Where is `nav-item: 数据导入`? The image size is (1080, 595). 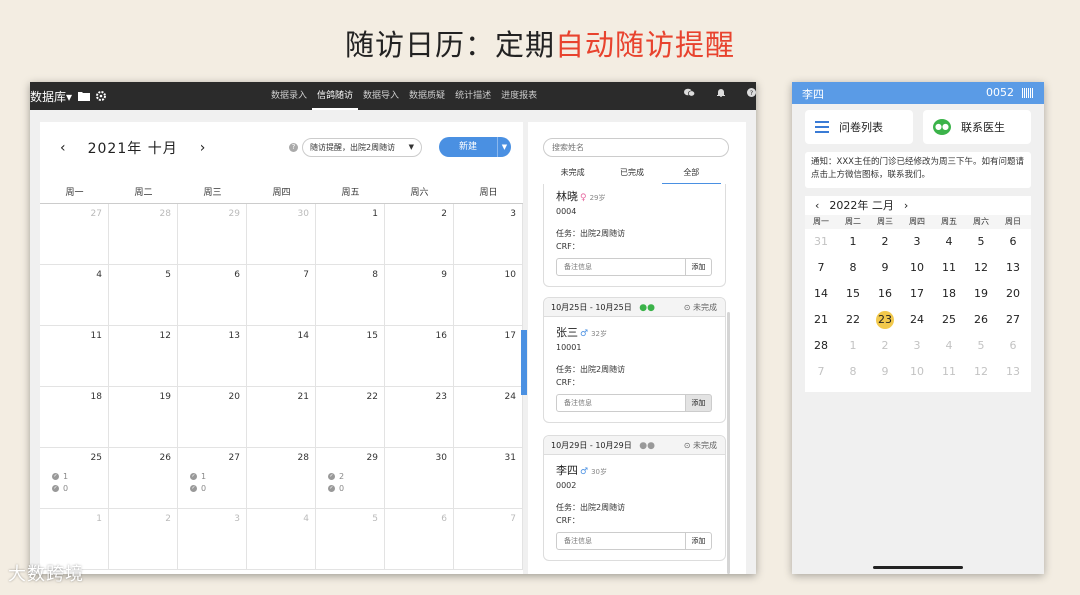 nav-item: 数据导入 is located at coordinates (381, 96).